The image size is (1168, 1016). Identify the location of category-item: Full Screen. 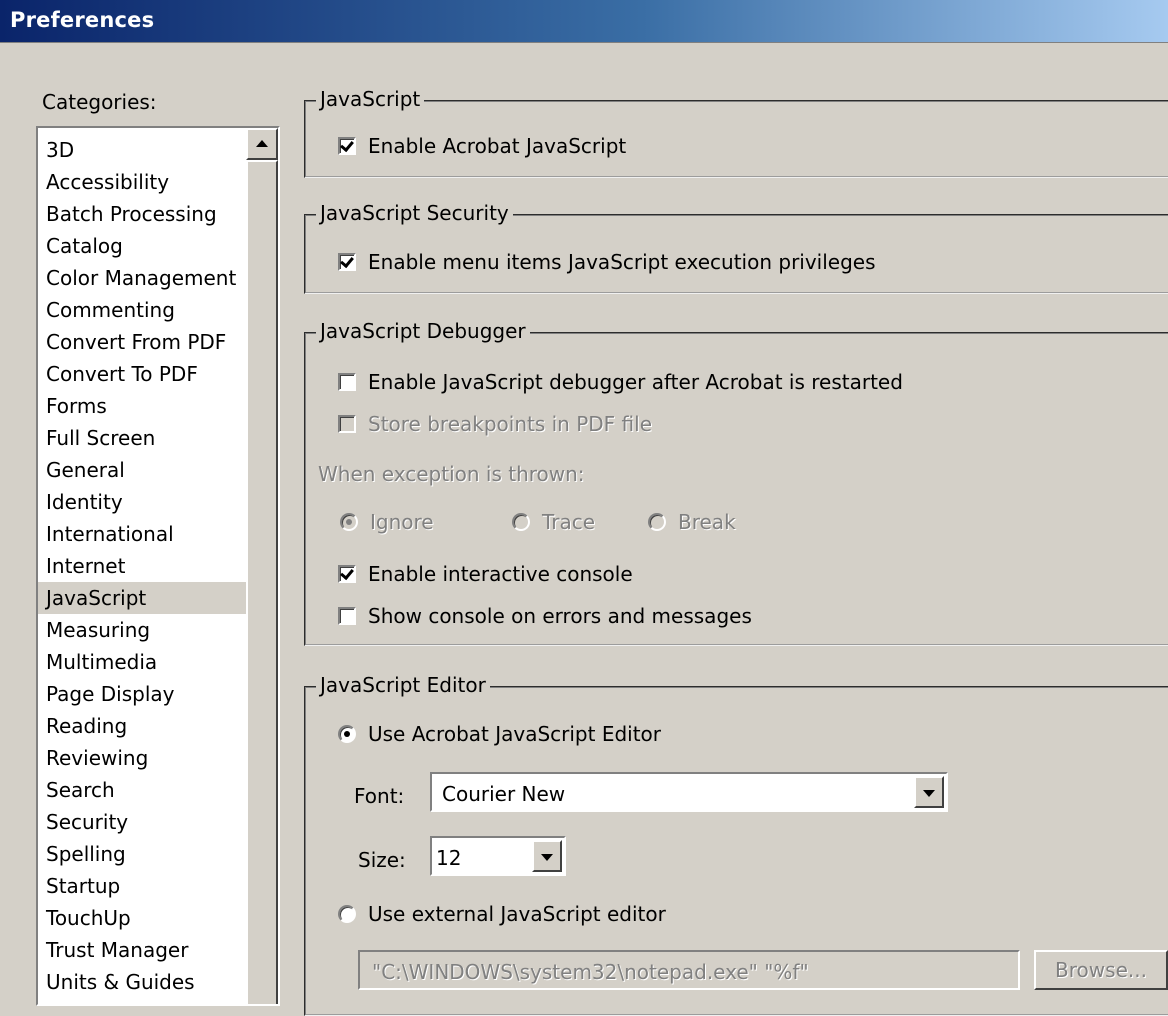
(142, 438).